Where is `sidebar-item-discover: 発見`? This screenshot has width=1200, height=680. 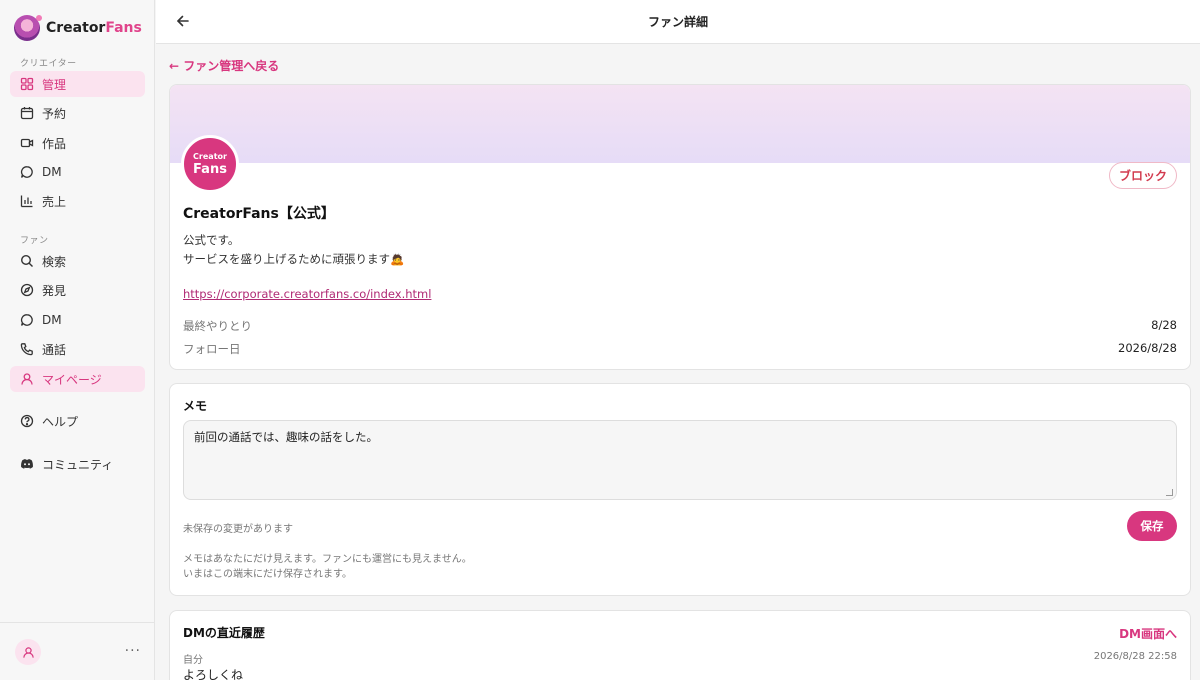
sidebar-item-discover: 発見 is located at coordinates (77, 290).